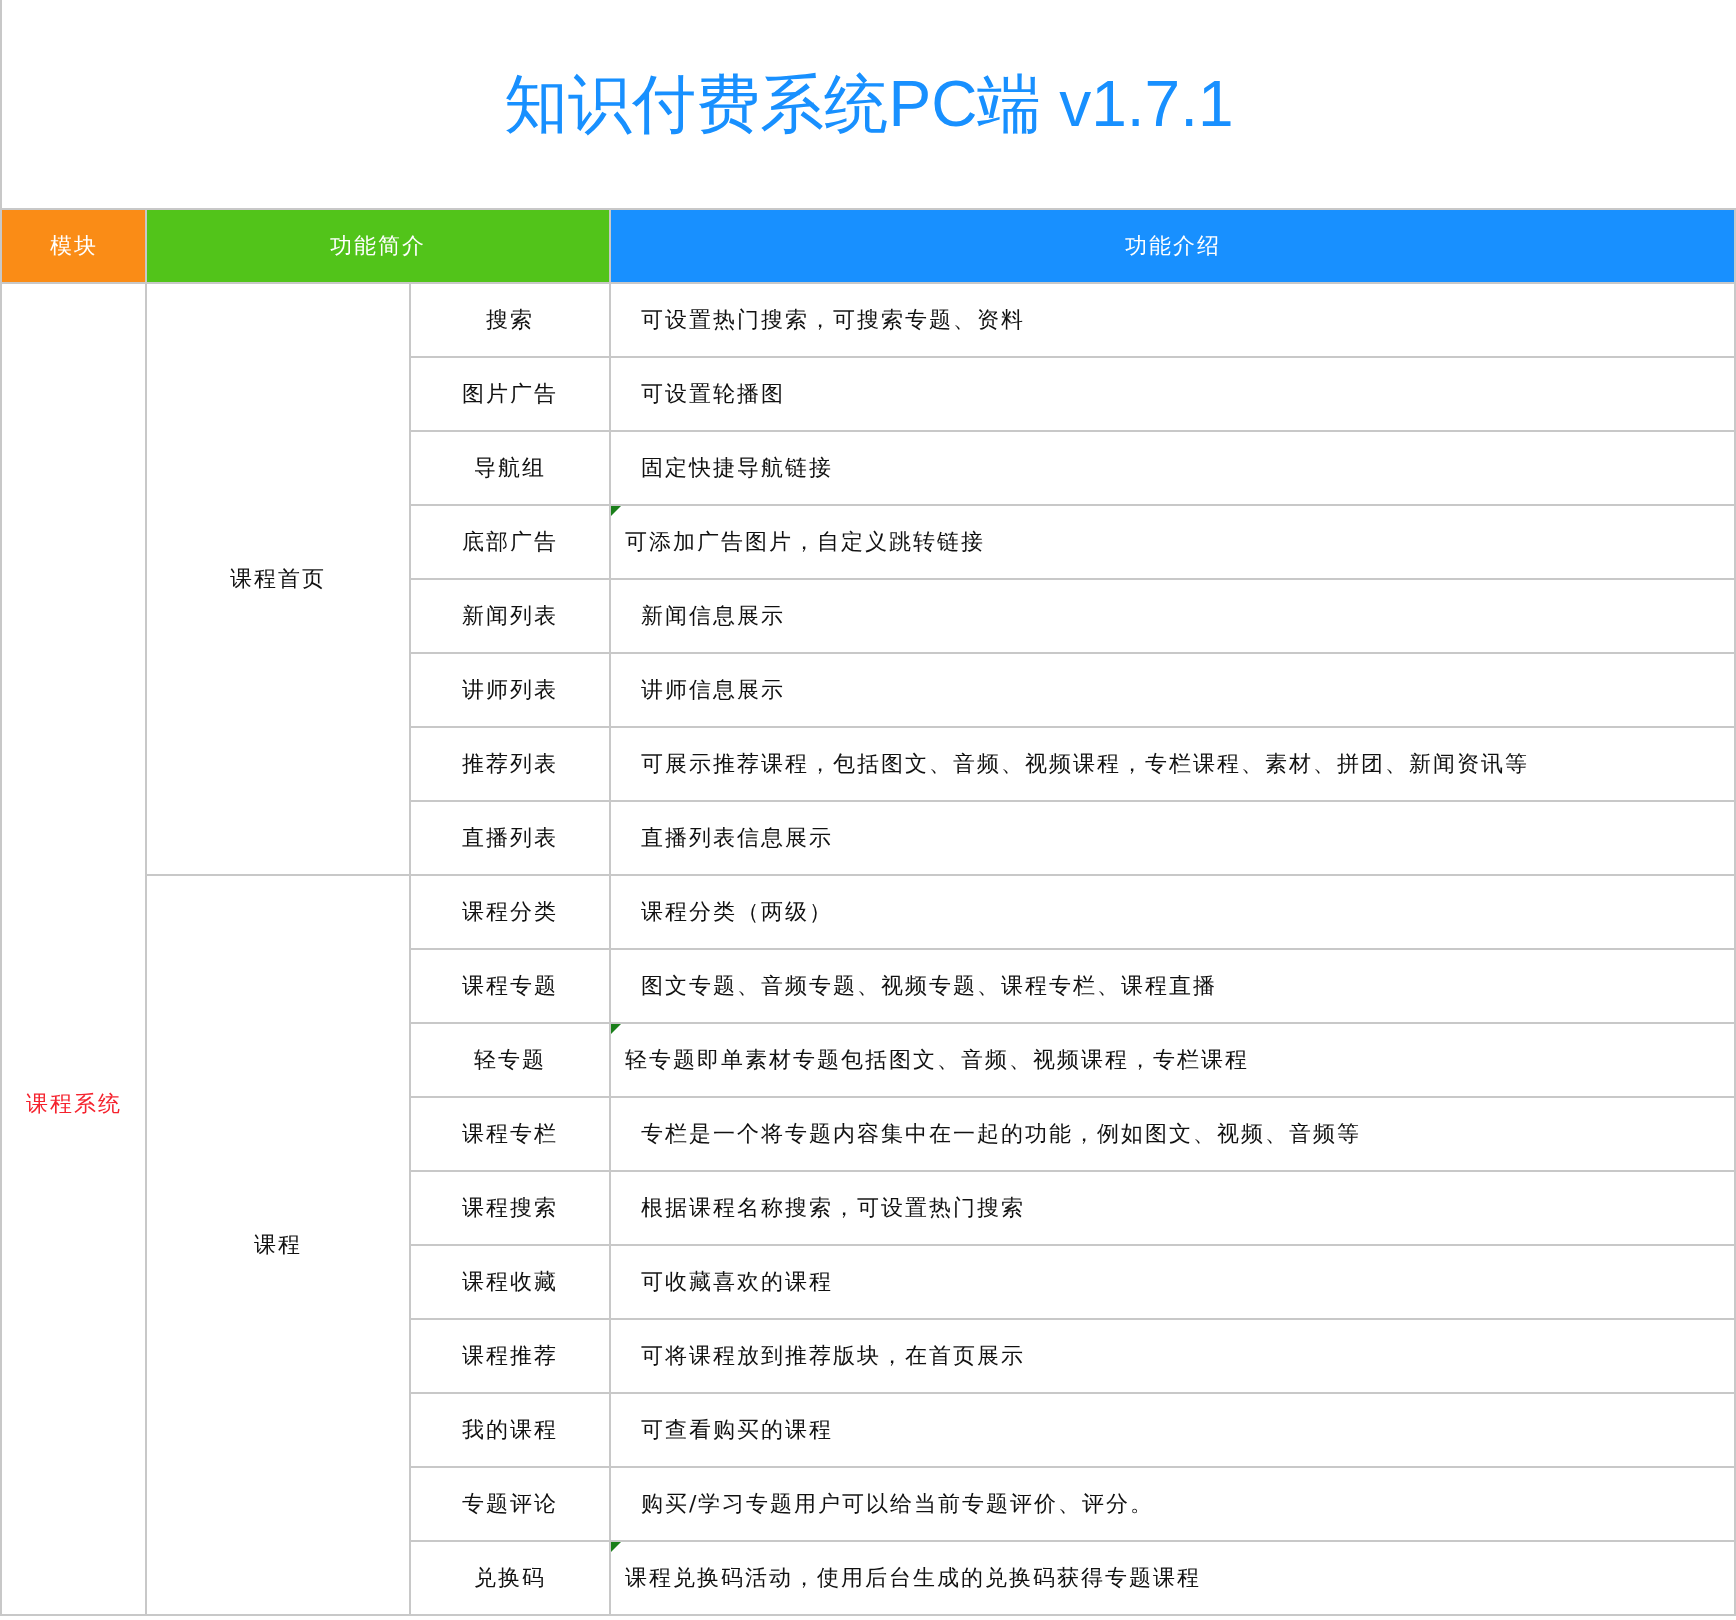 This screenshot has width=1736, height=1620. What do you see at coordinates (510, 1282) in the screenshot?
I see `feature-name: 课程收藏` at bounding box center [510, 1282].